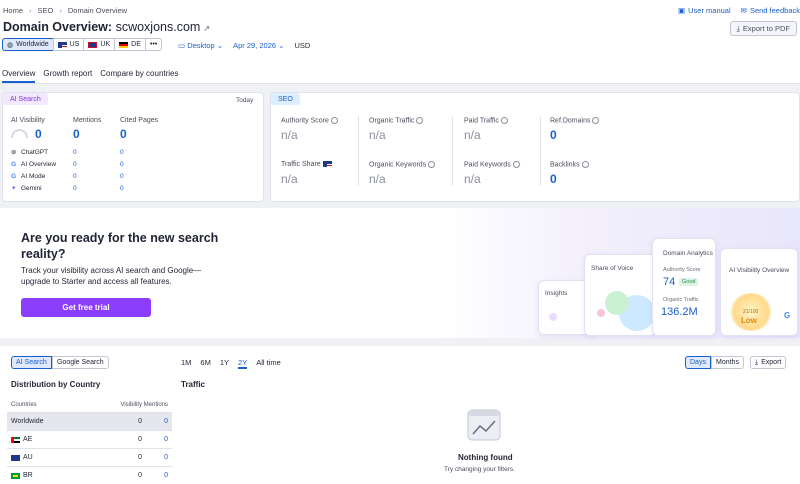 Image resolution: width=800 pixels, height=484 pixels. What do you see at coordinates (80, 362) in the screenshot?
I see `toggle-google-search: Google Search` at bounding box center [80, 362].